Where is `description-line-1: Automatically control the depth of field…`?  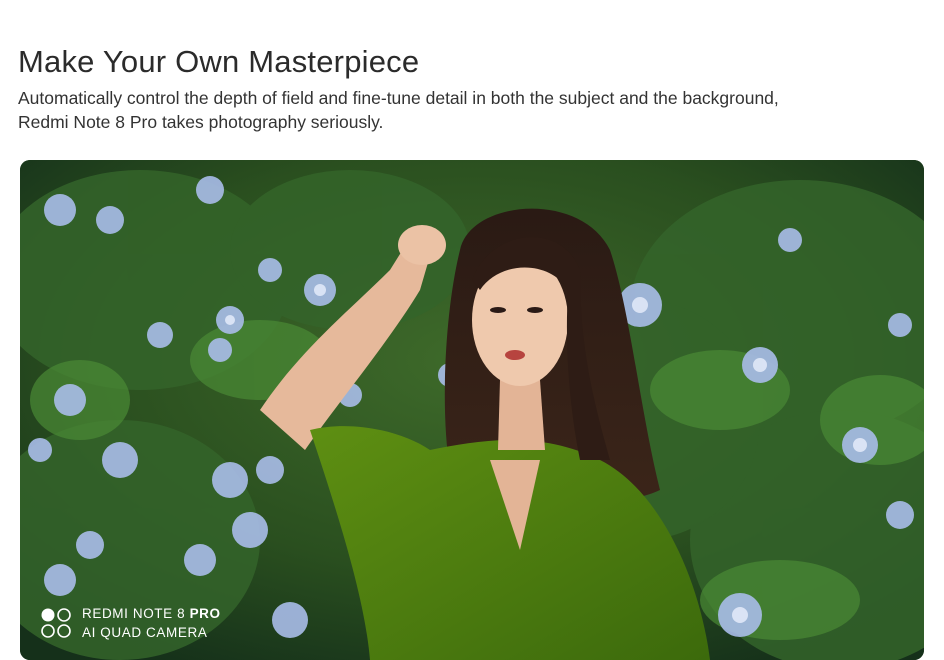 description-line-1: Automatically control the depth of field… is located at coordinates (398, 98).